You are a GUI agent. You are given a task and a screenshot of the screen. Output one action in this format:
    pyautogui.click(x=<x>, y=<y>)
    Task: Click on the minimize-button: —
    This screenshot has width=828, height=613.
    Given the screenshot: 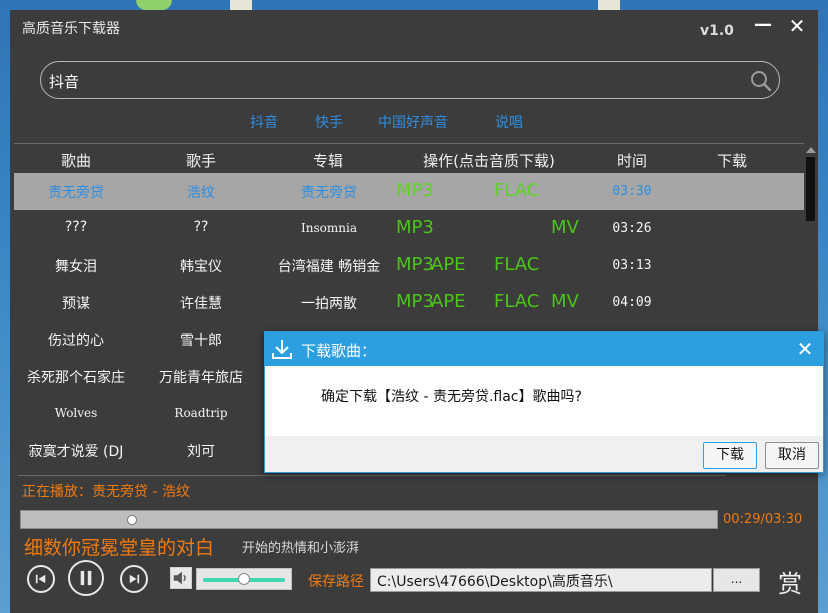 What is the action you would take?
    pyautogui.click(x=763, y=27)
    